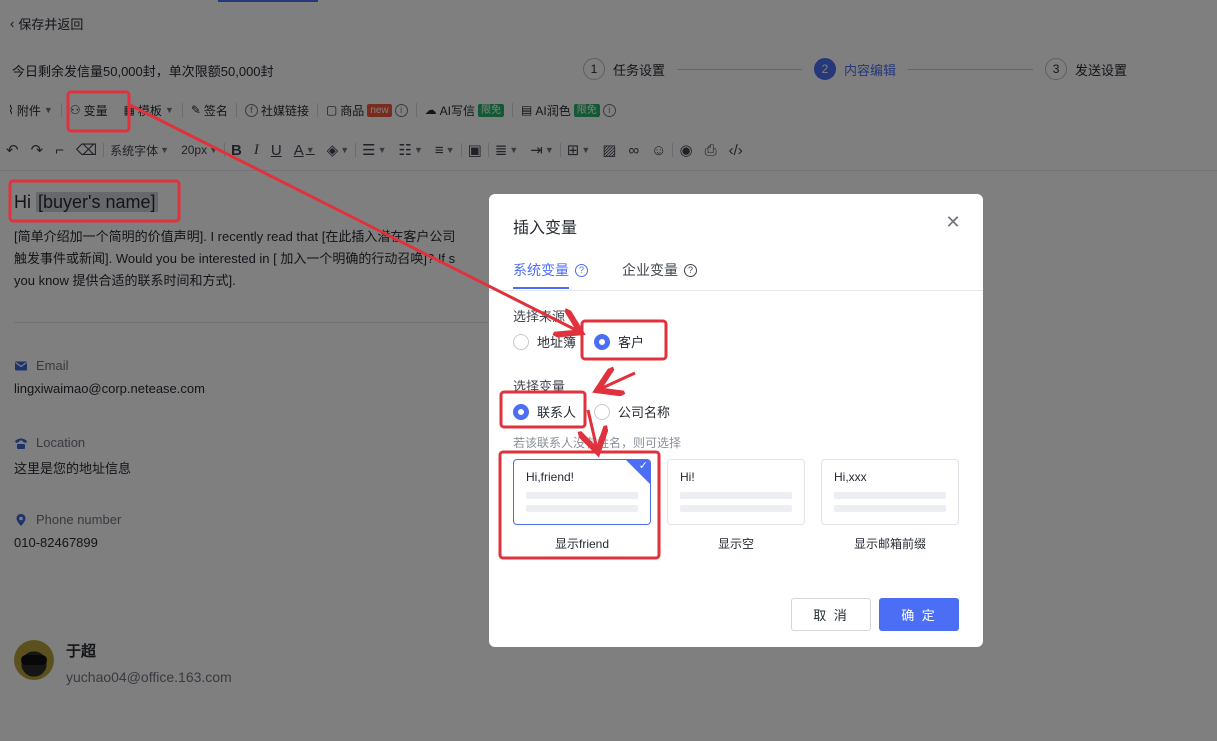 This screenshot has width=1217, height=741. I want to click on radio-label: 地址簿, so click(557, 342).